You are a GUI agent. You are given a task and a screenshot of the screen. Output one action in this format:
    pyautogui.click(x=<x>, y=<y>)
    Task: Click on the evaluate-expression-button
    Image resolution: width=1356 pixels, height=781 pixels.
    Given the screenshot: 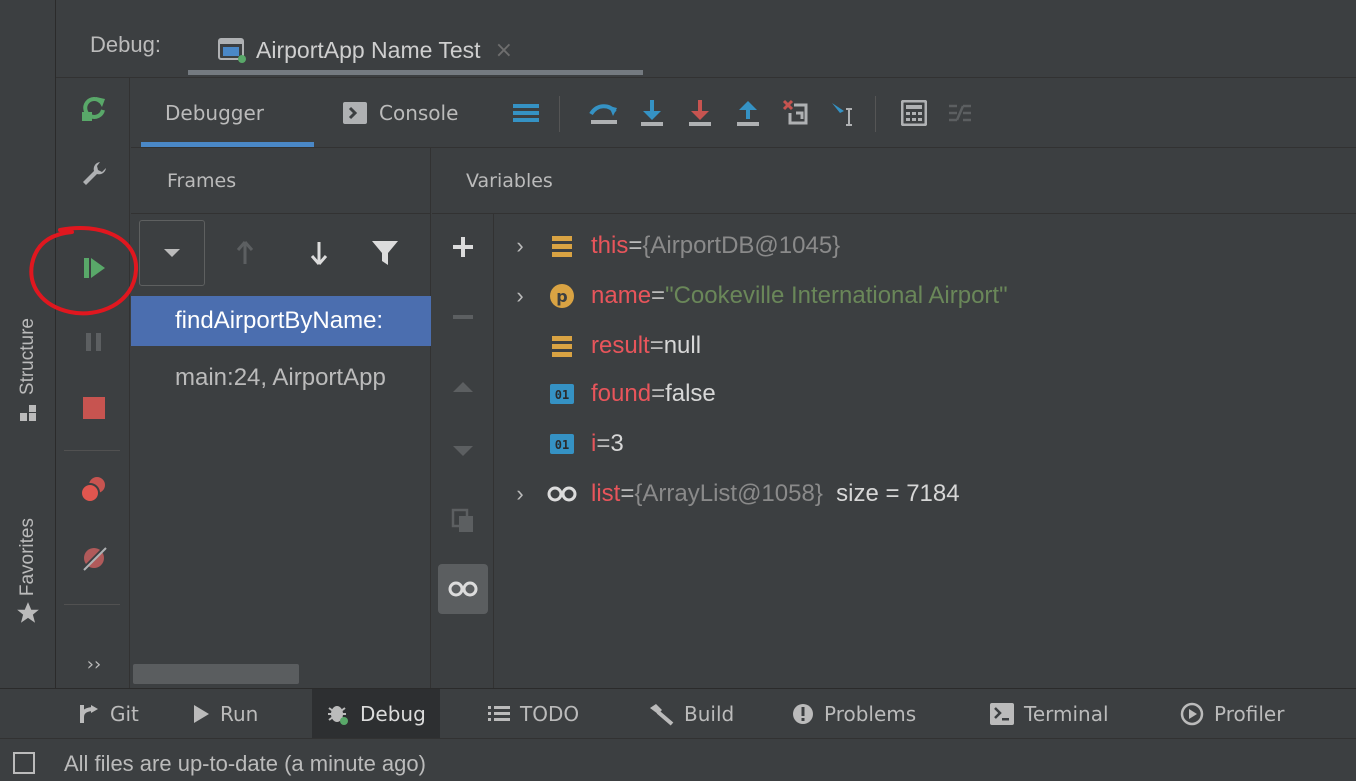 What is the action you would take?
    pyautogui.click(x=914, y=113)
    